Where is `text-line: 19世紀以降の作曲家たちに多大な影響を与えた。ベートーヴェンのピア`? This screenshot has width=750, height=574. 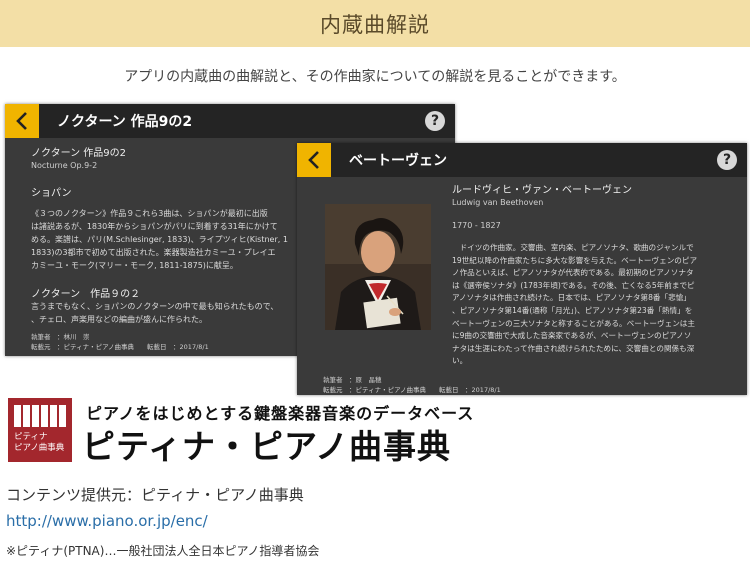
text-line: 19世紀以降の作曲家たちに多大な影響を与えた。ベートーヴェンのピア is located at coordinates (575, 260).